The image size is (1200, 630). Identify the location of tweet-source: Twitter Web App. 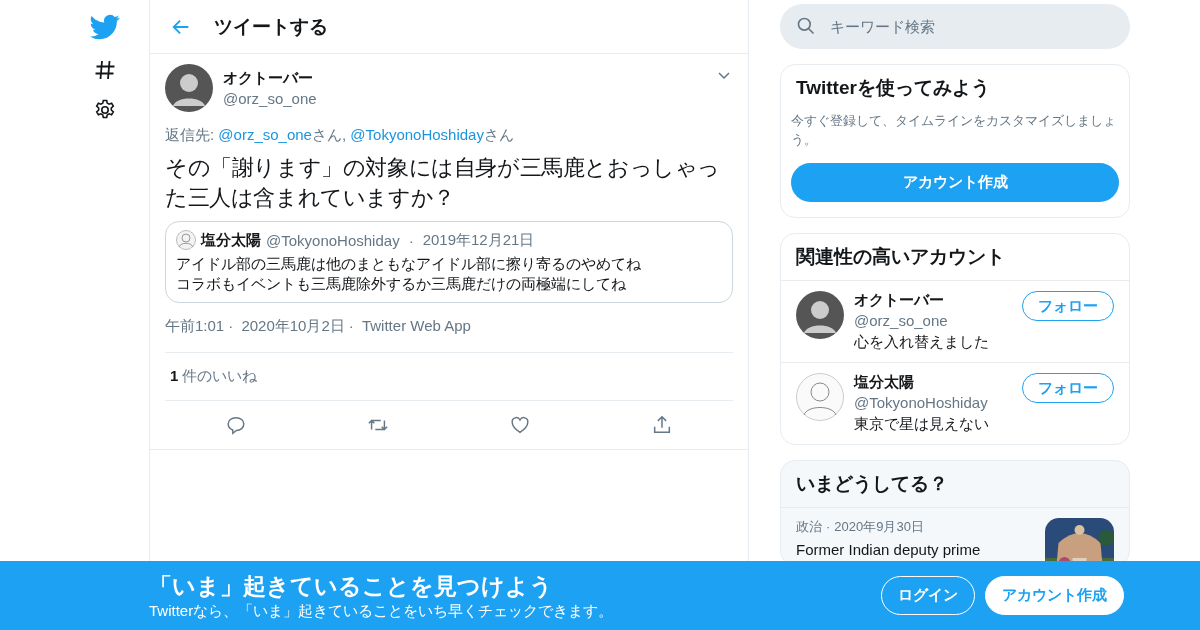
(416, 325).